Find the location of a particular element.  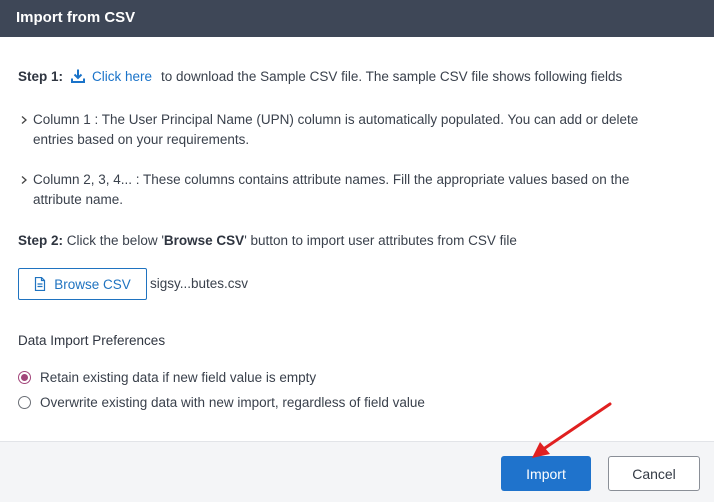

preferences-title: Data Import Preferences is located at coordinates (92, 340).